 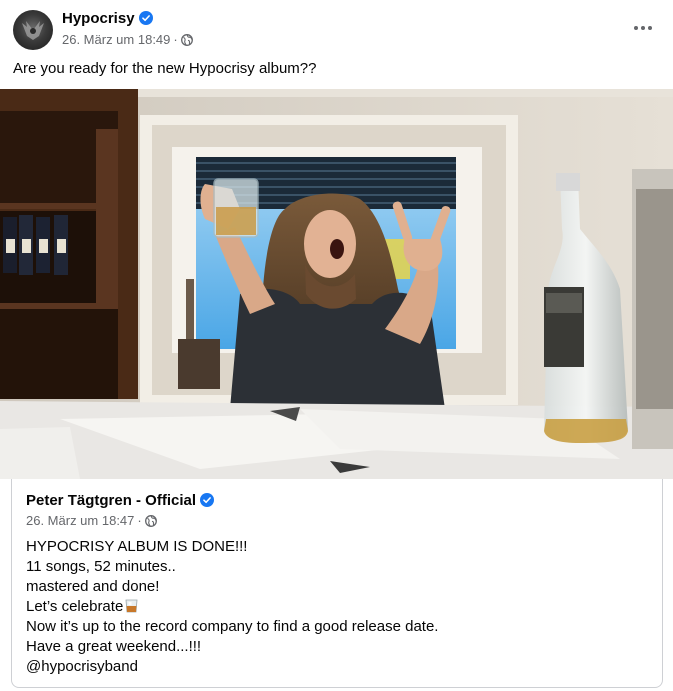 What do you see at coordinates (336, 28) in the screenshot?
I see `post-header: Hypocrisy 26. März um 18:49 ·` at bounding box center [336, 28].